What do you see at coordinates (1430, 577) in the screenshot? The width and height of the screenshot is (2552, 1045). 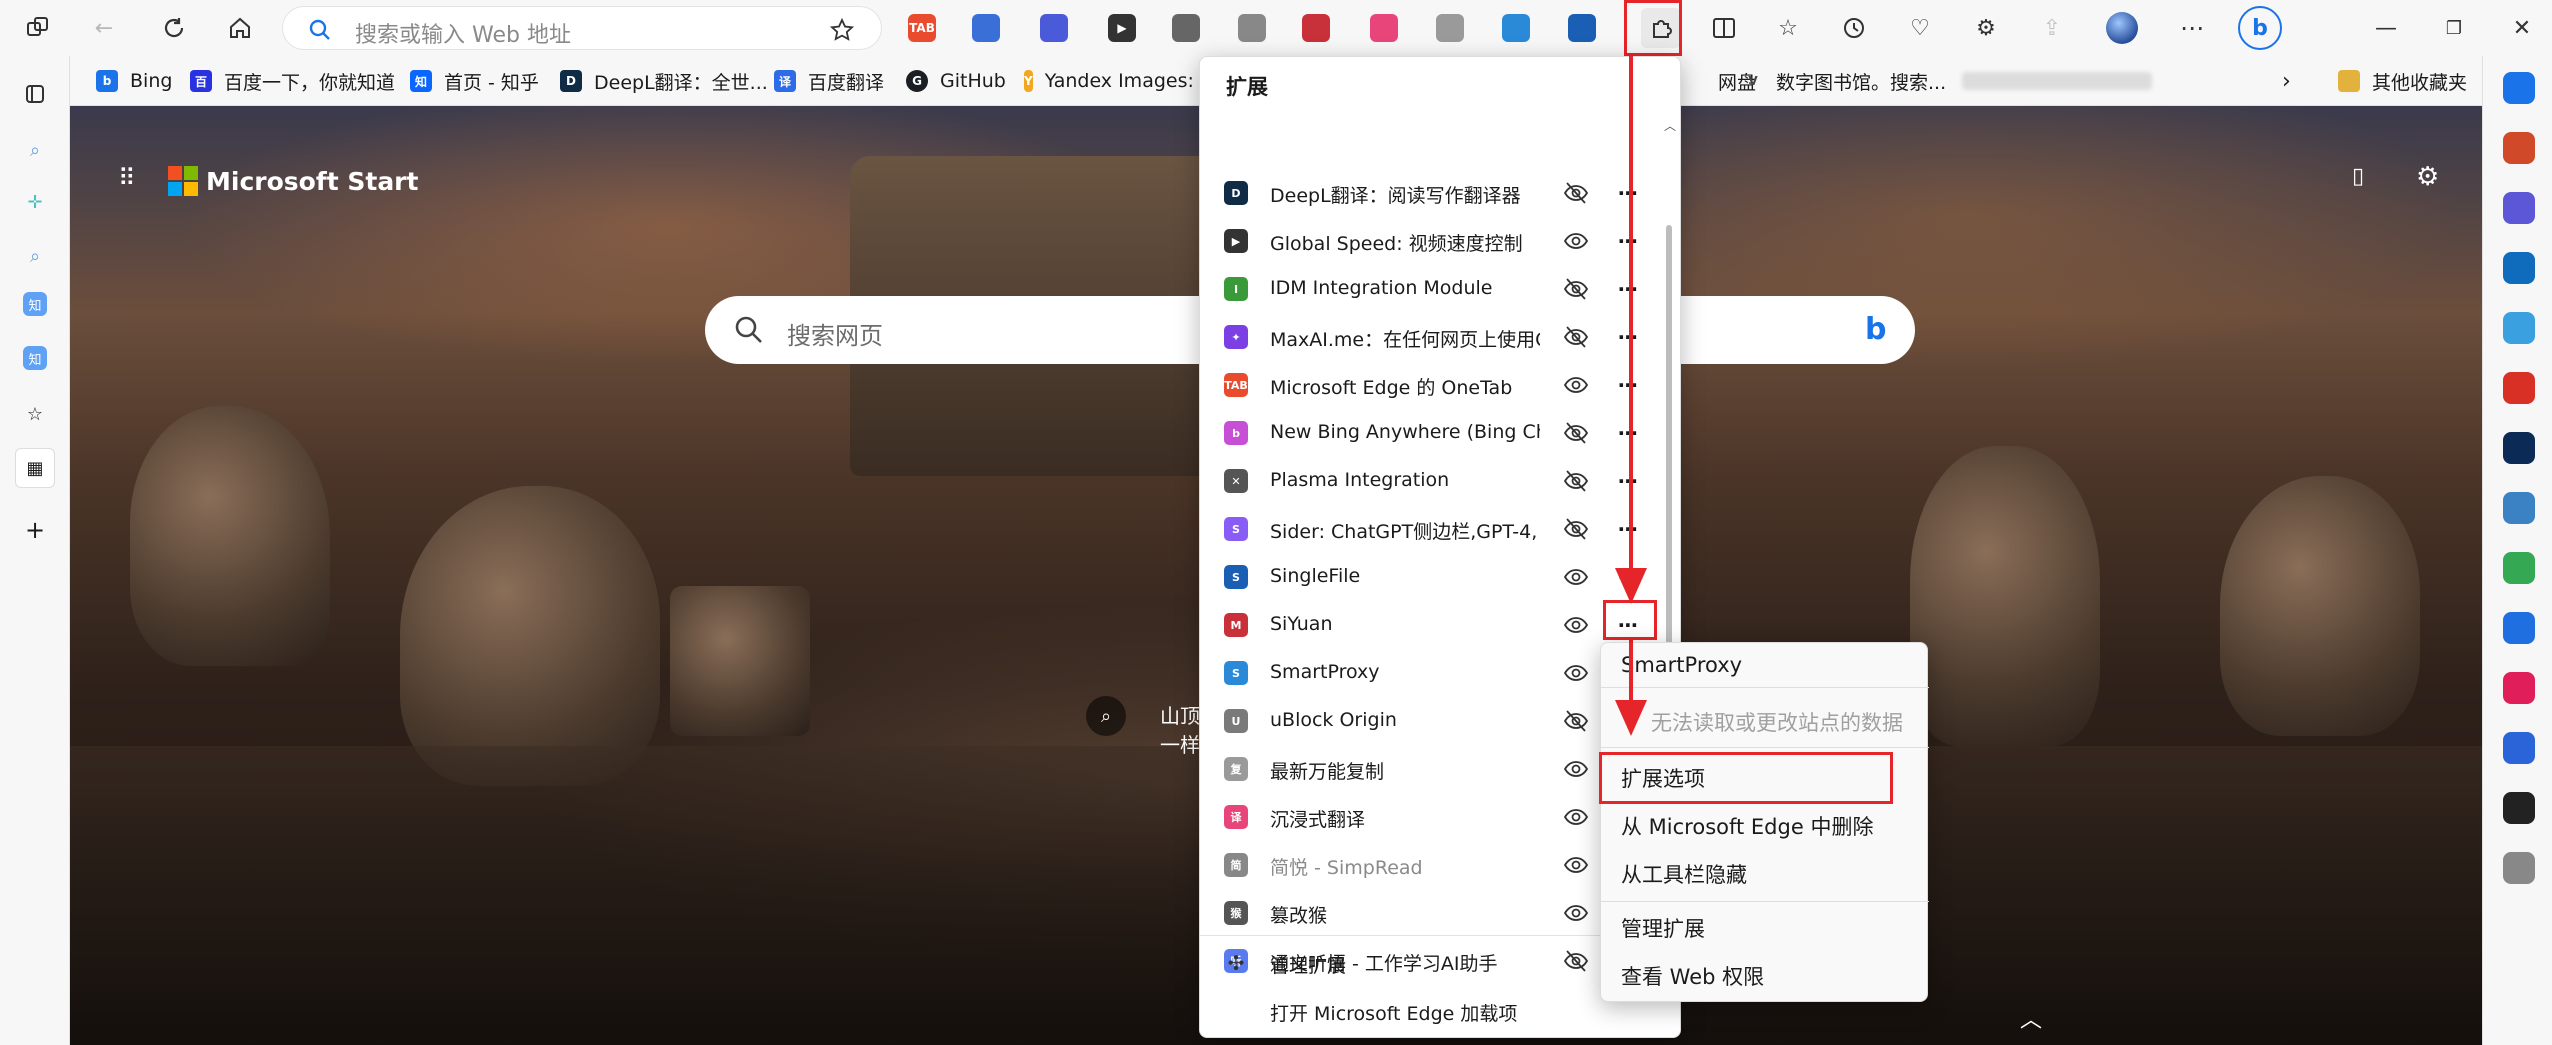 I see `extension-item: SSingleFile⋯` at bounding box center [1430, 577].